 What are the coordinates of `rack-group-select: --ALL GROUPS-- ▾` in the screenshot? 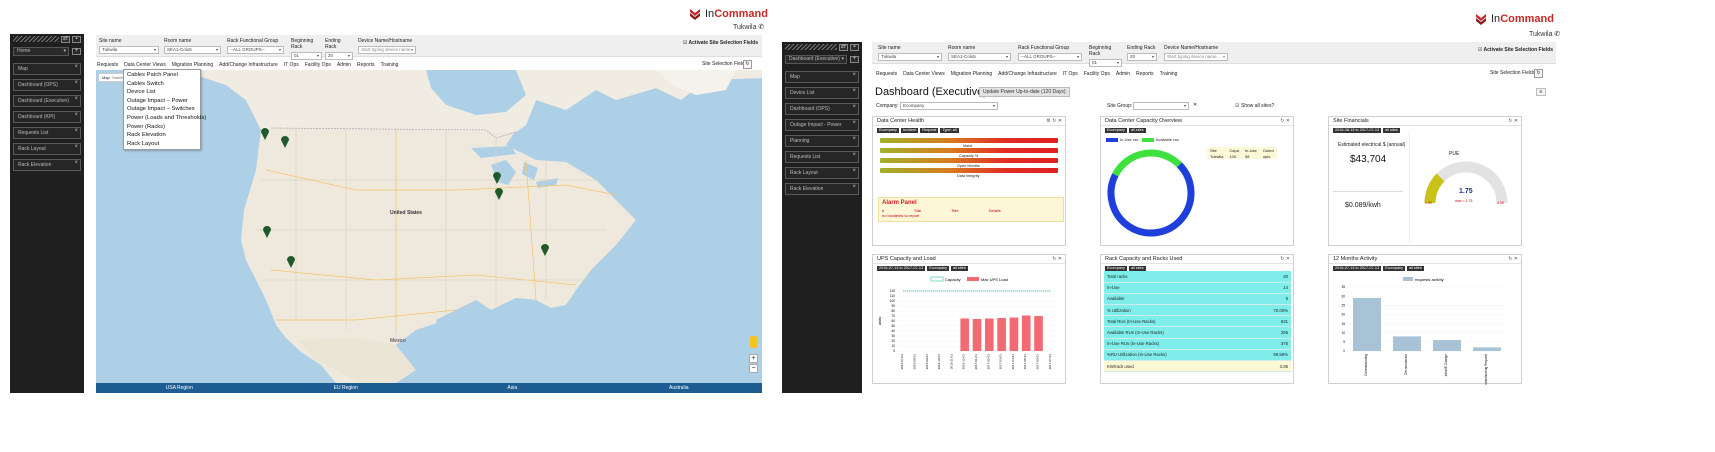 It's located at (255, 50).